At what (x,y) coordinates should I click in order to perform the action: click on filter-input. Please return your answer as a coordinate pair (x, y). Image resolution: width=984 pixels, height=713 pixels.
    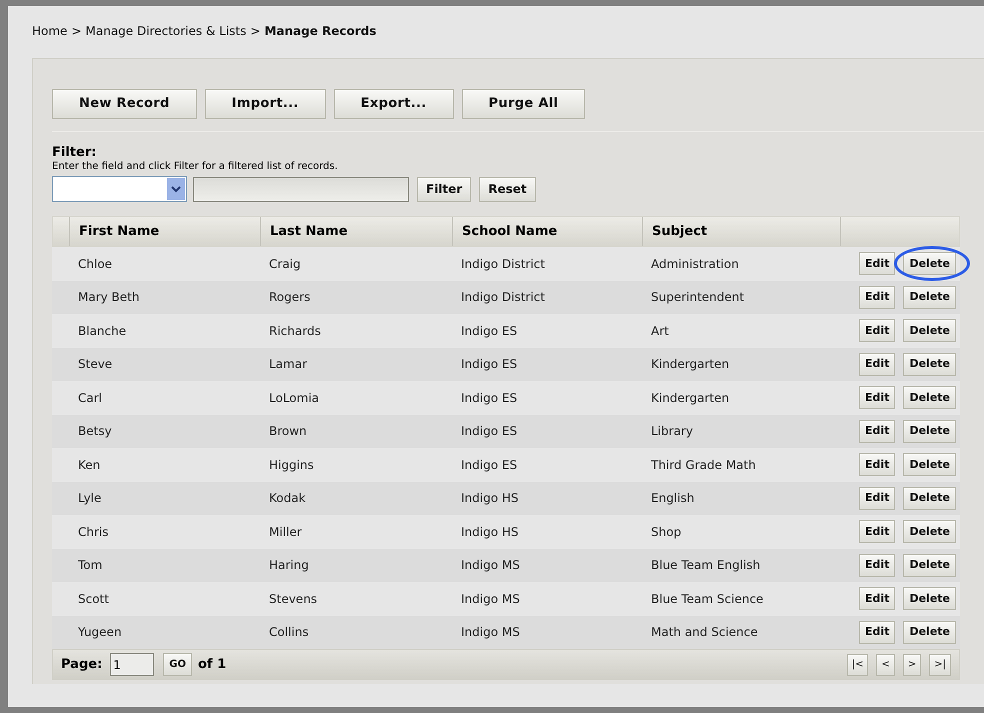
    Looking at the image, I should click on (301, 189).